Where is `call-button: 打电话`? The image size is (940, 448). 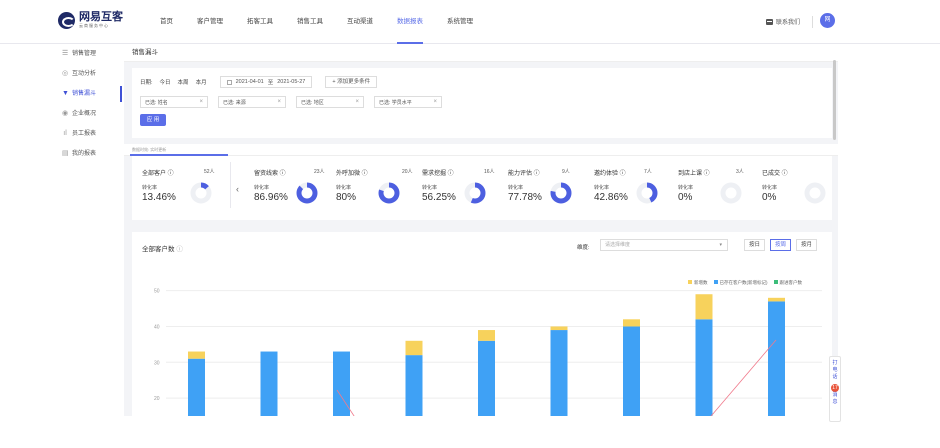 call-button: 打电话 is located at coordinates (835, 370).